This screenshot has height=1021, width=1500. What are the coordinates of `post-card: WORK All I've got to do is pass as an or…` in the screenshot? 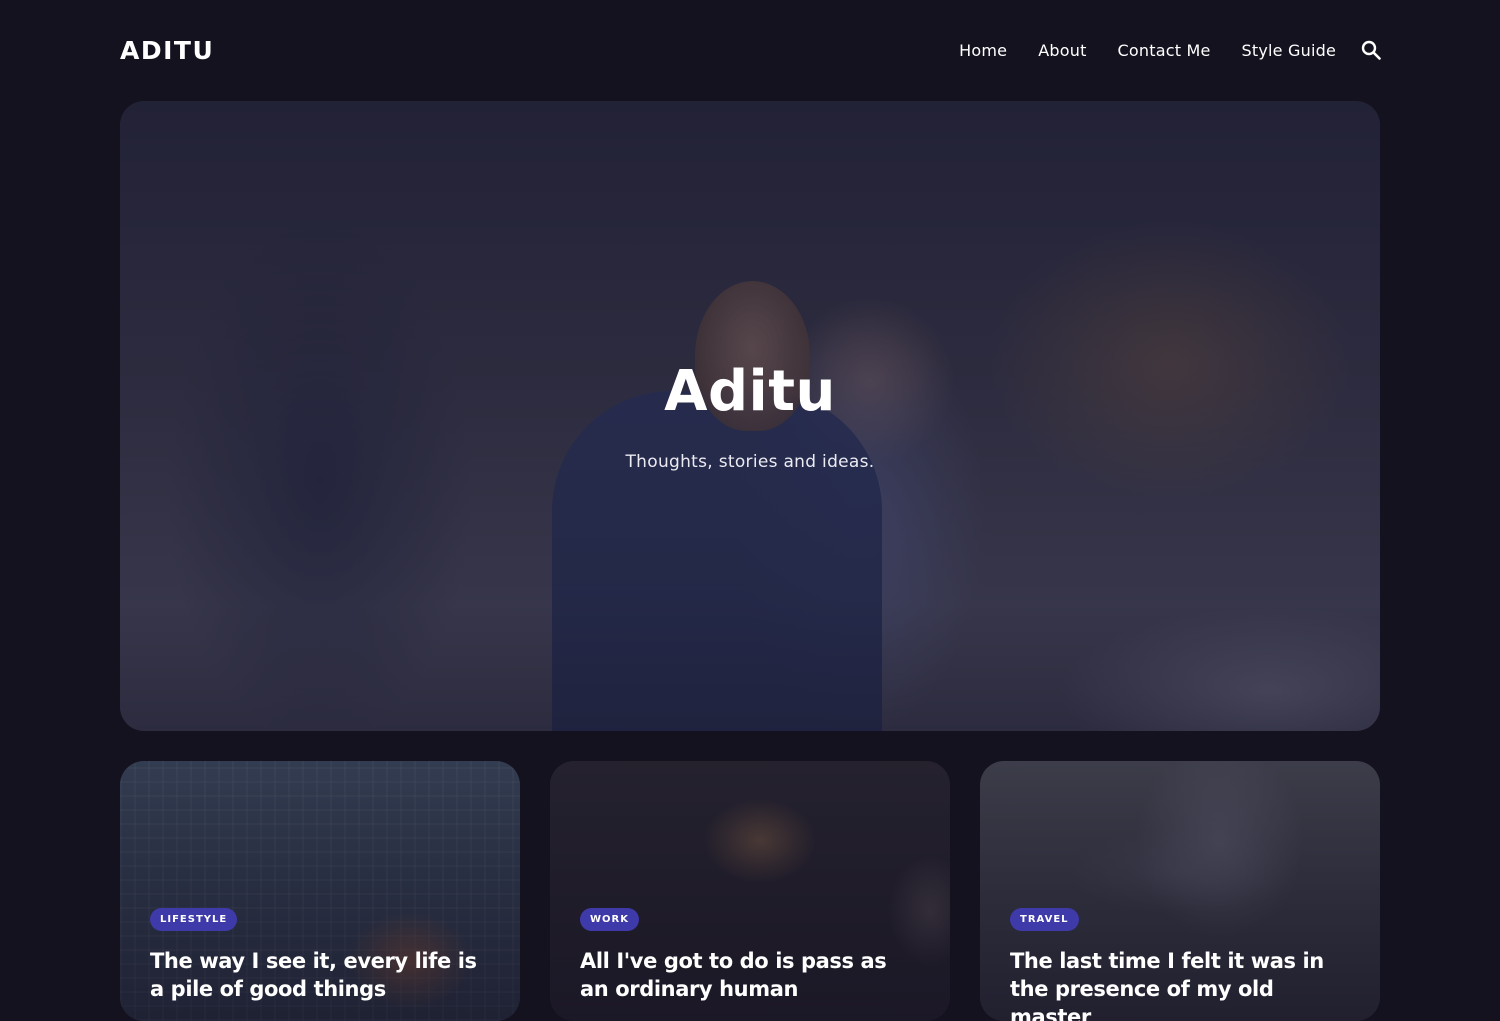 It's located at (750, 891).